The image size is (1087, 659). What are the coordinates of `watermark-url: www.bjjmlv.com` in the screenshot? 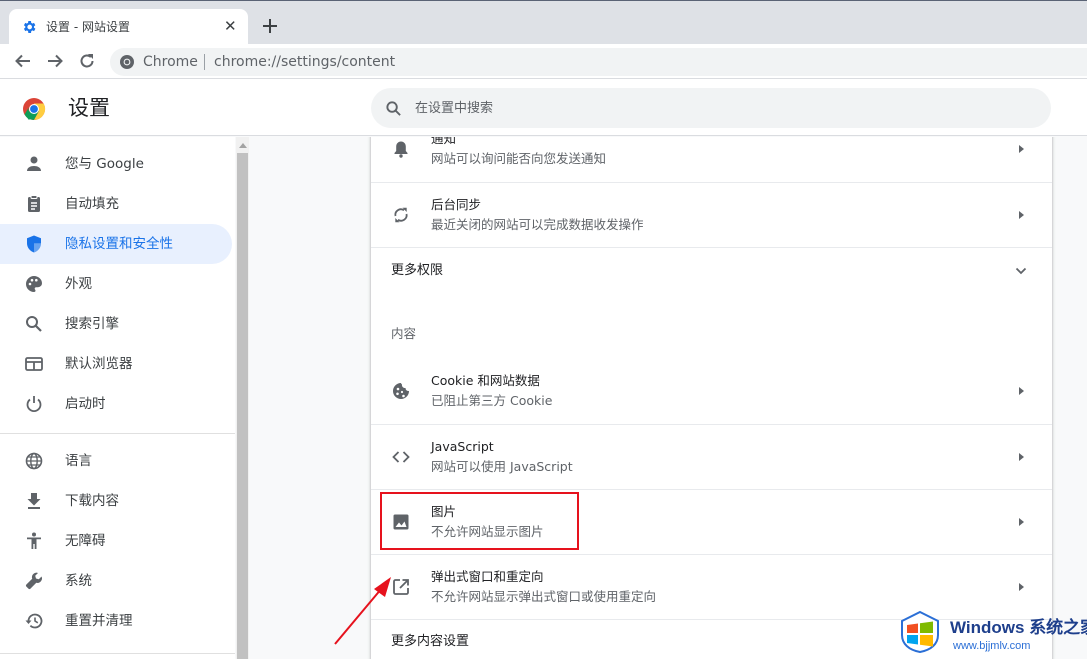 It's located at (992, 646).